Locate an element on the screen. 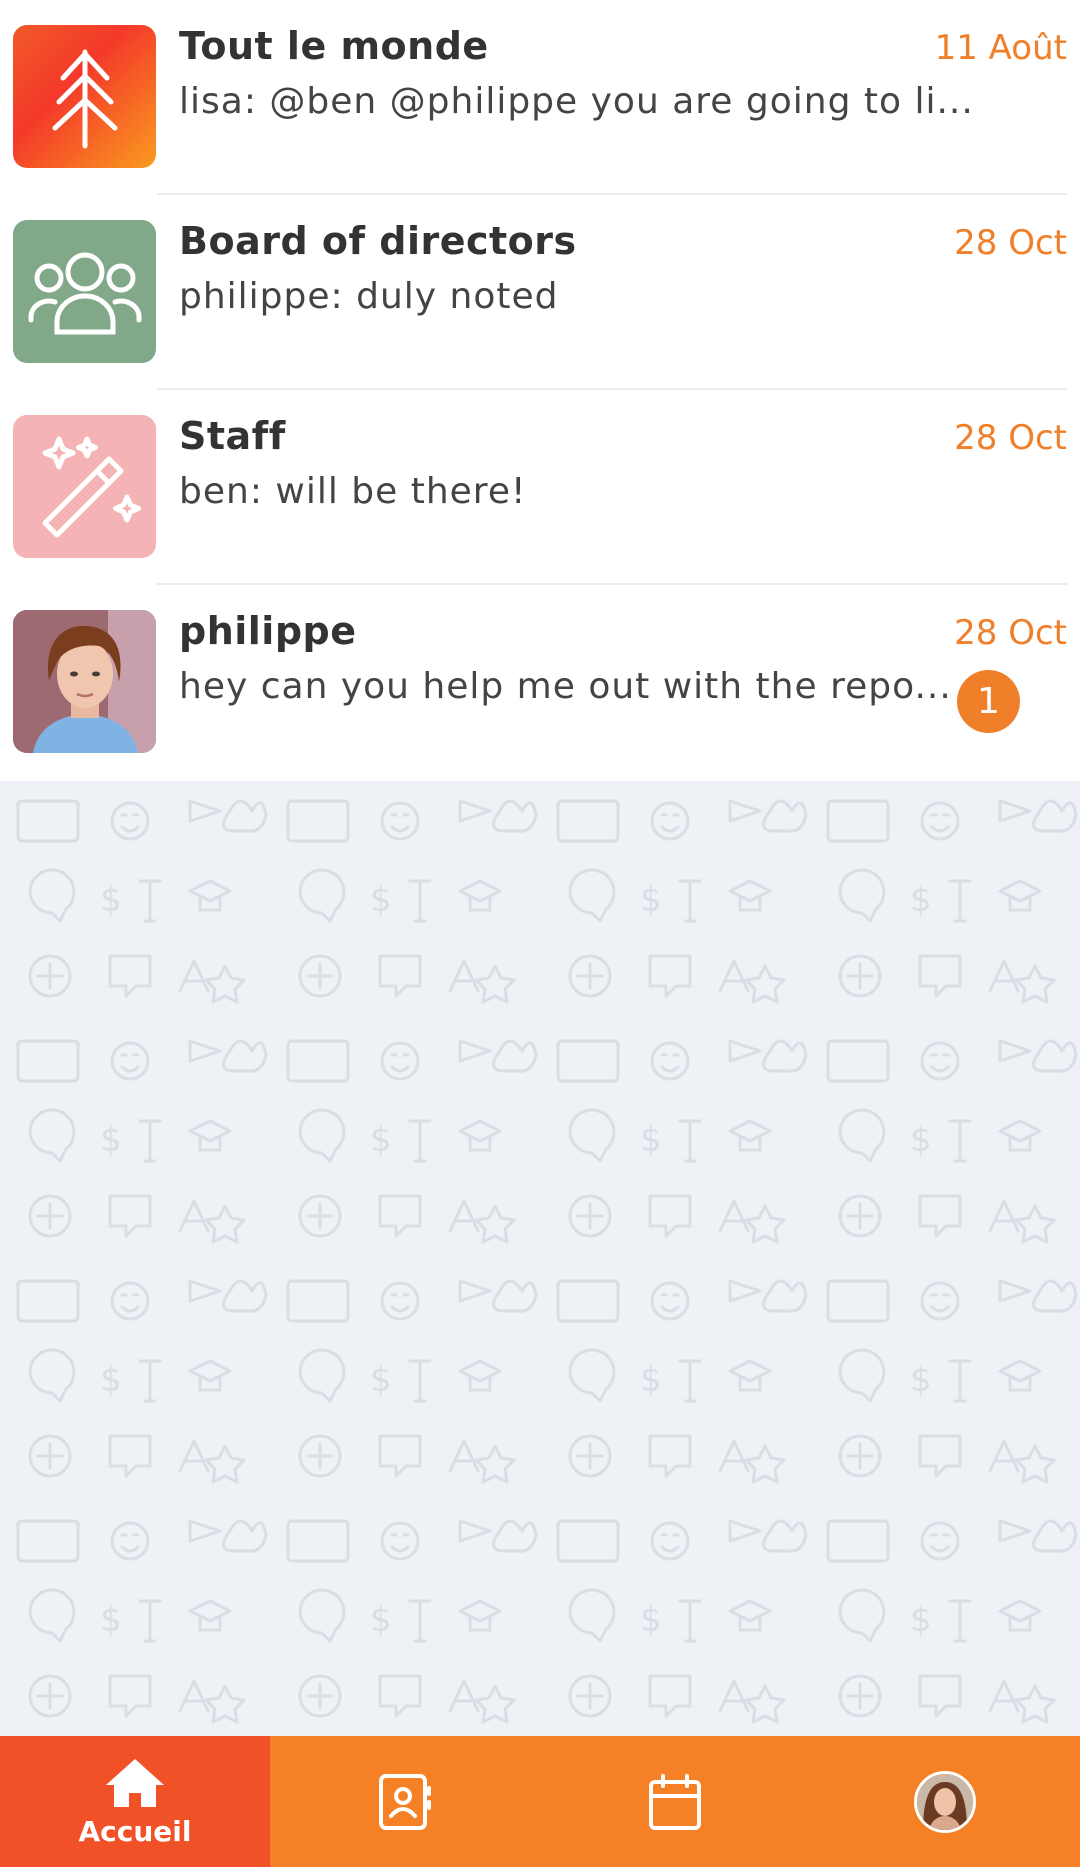  tab-home: Accueil is located at coordinates (135, 1801).